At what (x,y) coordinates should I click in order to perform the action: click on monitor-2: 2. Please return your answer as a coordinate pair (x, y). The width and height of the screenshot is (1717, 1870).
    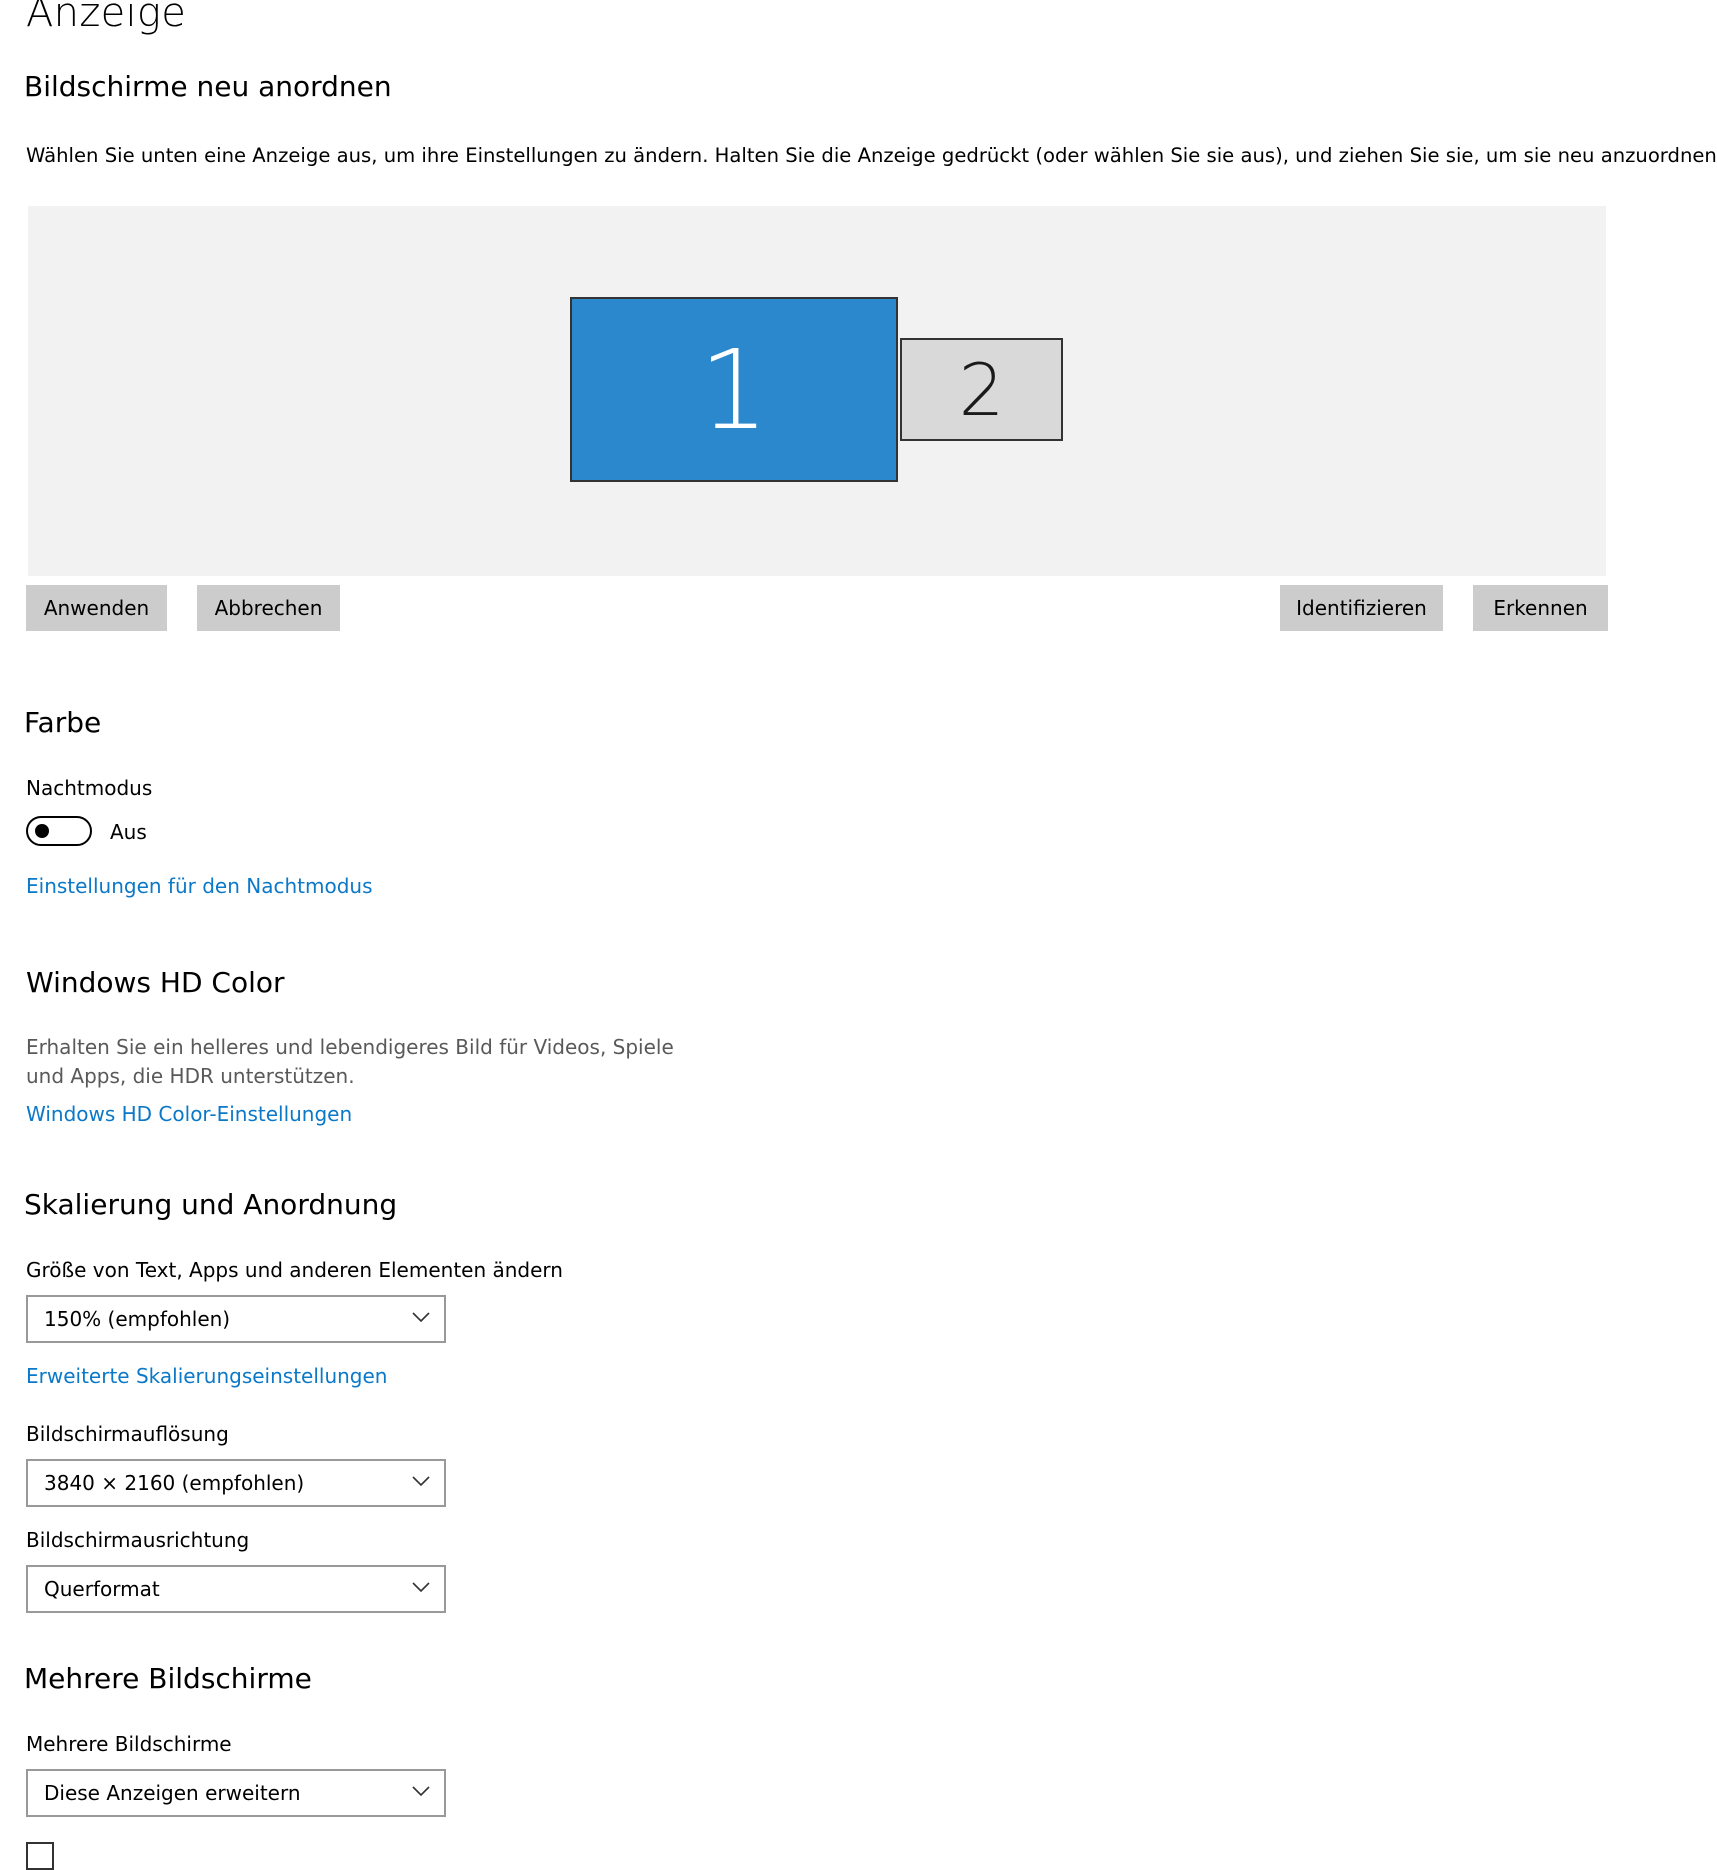
    Looking at the image, I should click on (981, 389).